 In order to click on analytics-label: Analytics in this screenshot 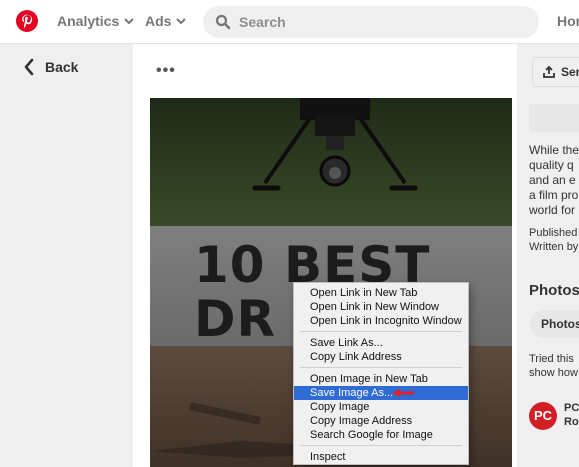, I will do `click(88, 21)`.